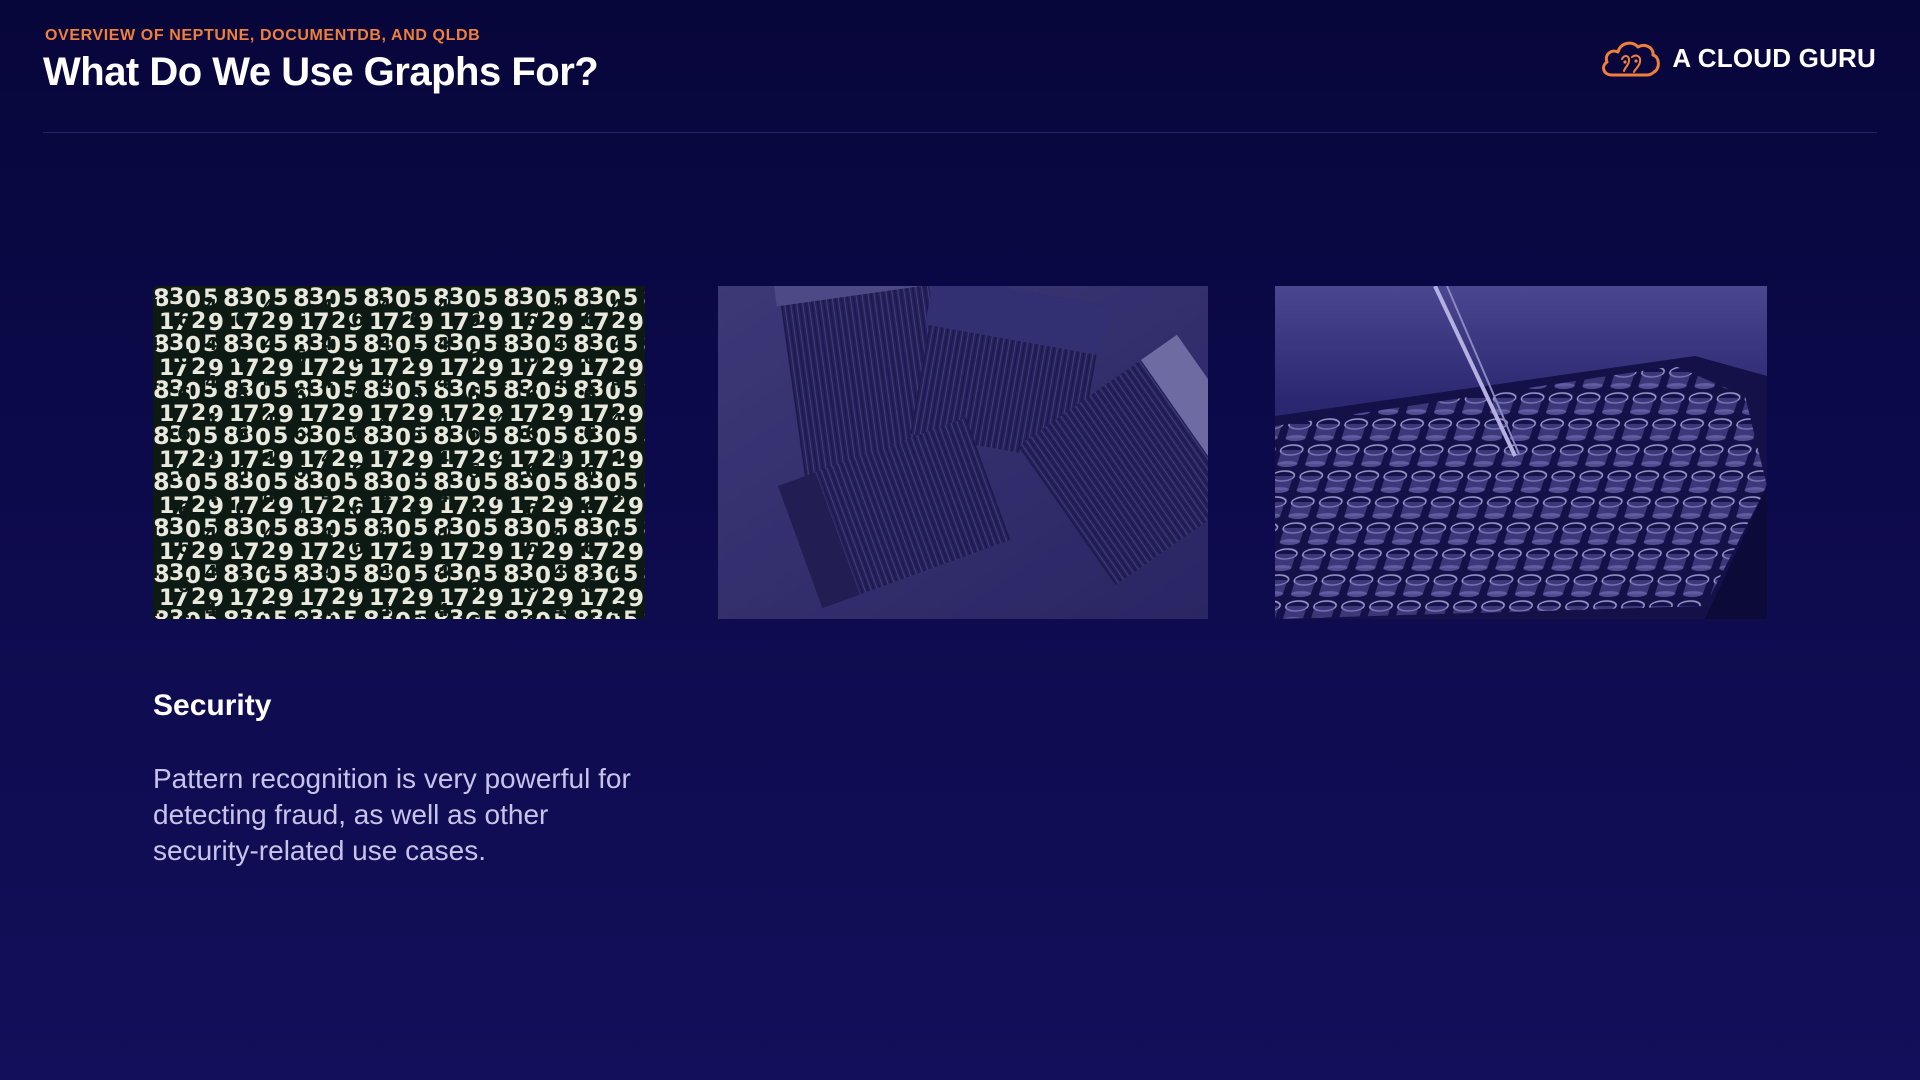 The image size is (1920, 1080). Describe the element at coordinates (1521, 452) in the screenshot. I see `lab-test-tubes-image` at that location.